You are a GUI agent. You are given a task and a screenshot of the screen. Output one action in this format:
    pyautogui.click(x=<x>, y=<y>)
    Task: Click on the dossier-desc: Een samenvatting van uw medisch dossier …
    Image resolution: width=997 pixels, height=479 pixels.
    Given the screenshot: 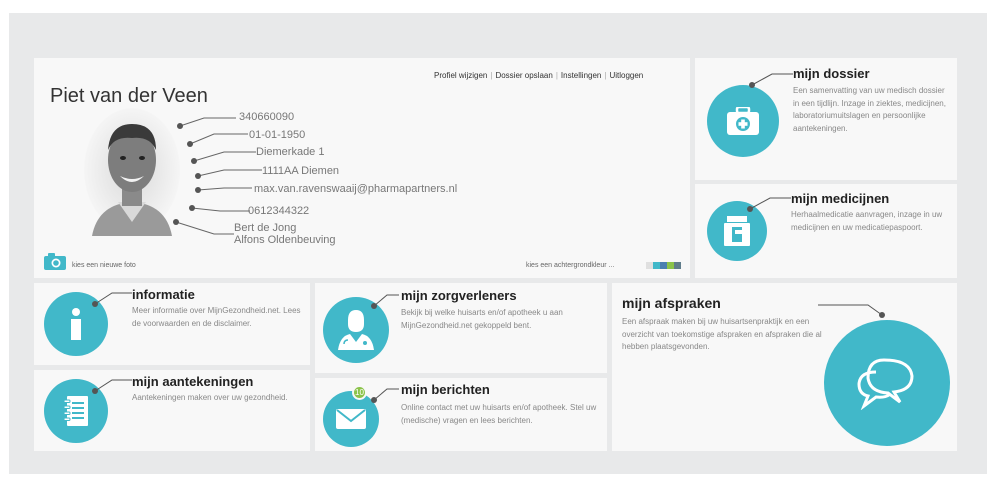 What is the action you would take?
    pyautogui.click(x=869, y=109)
    